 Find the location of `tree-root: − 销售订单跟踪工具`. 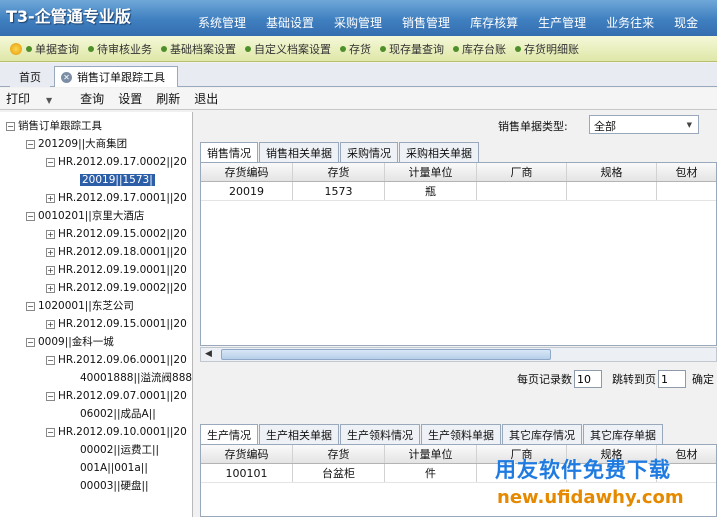

tree-root: − 销售订单跟踪工具 is located at coordinates (54, 126).